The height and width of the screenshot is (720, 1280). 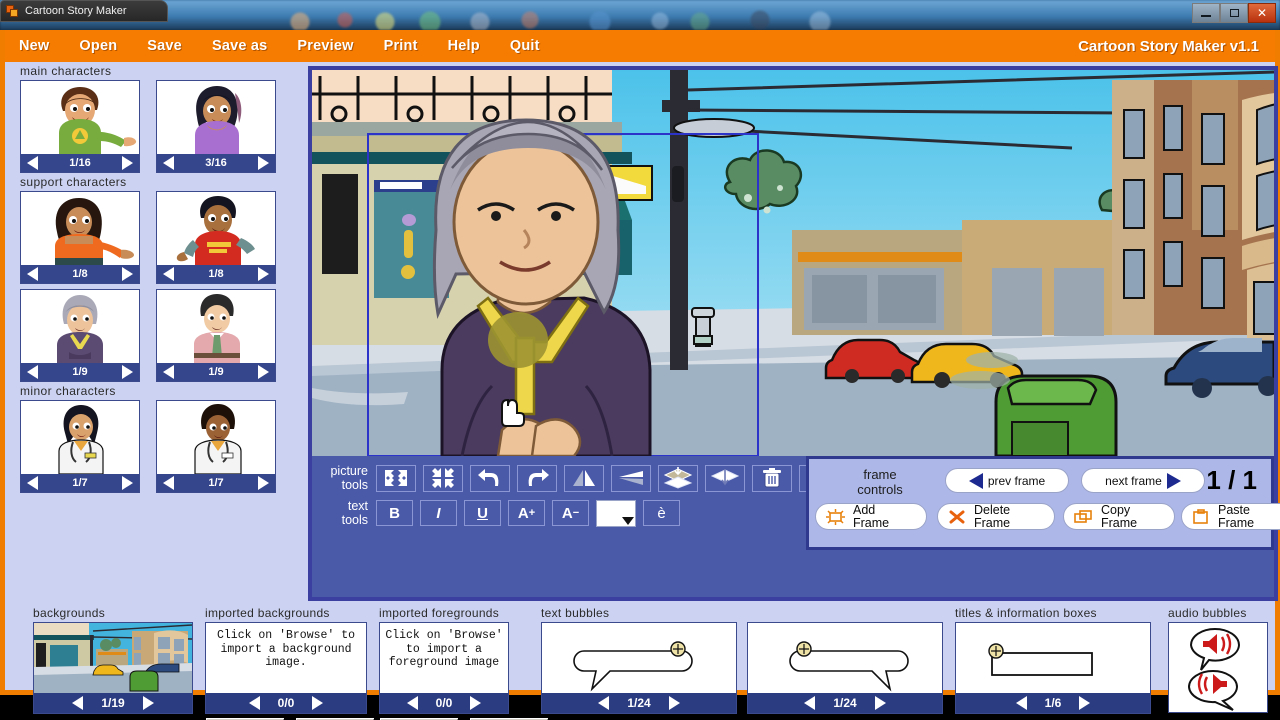 What do you see at coordinates (661, 513) in the screenshot?
I see `accent-character-button: è` at bounding box center [661, 513].